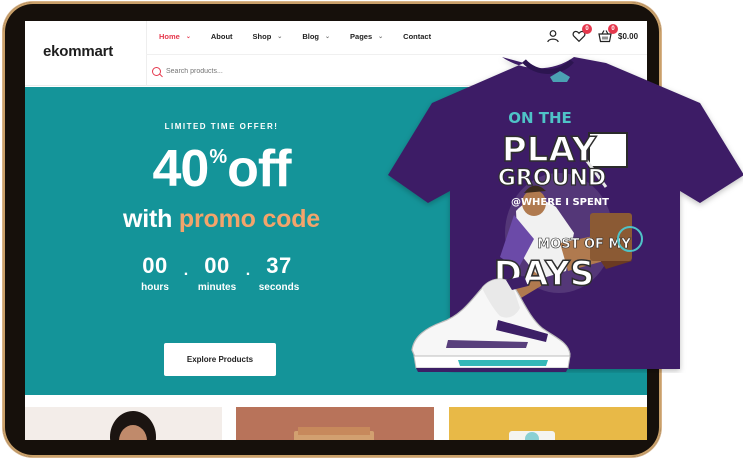 The image size is (743, 460). Describe the element at coordinates (549, 150) in the screenshot. I see `art-text-line2: PLAY` at that location.